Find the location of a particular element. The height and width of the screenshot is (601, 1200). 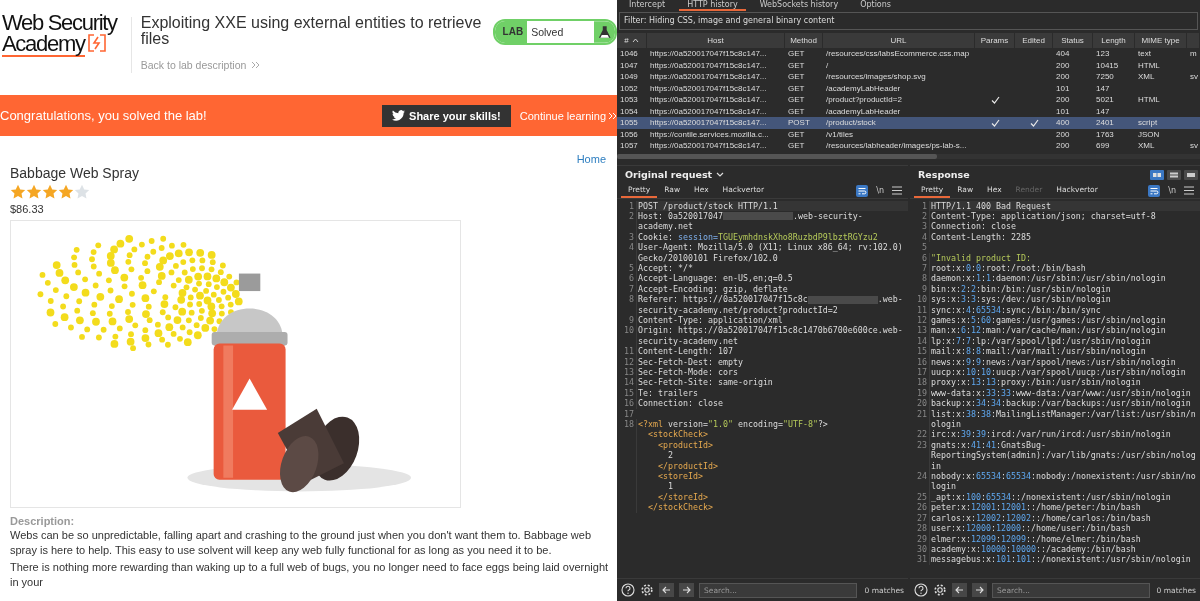

column-header: Status is located at coordinates (1073, 40).